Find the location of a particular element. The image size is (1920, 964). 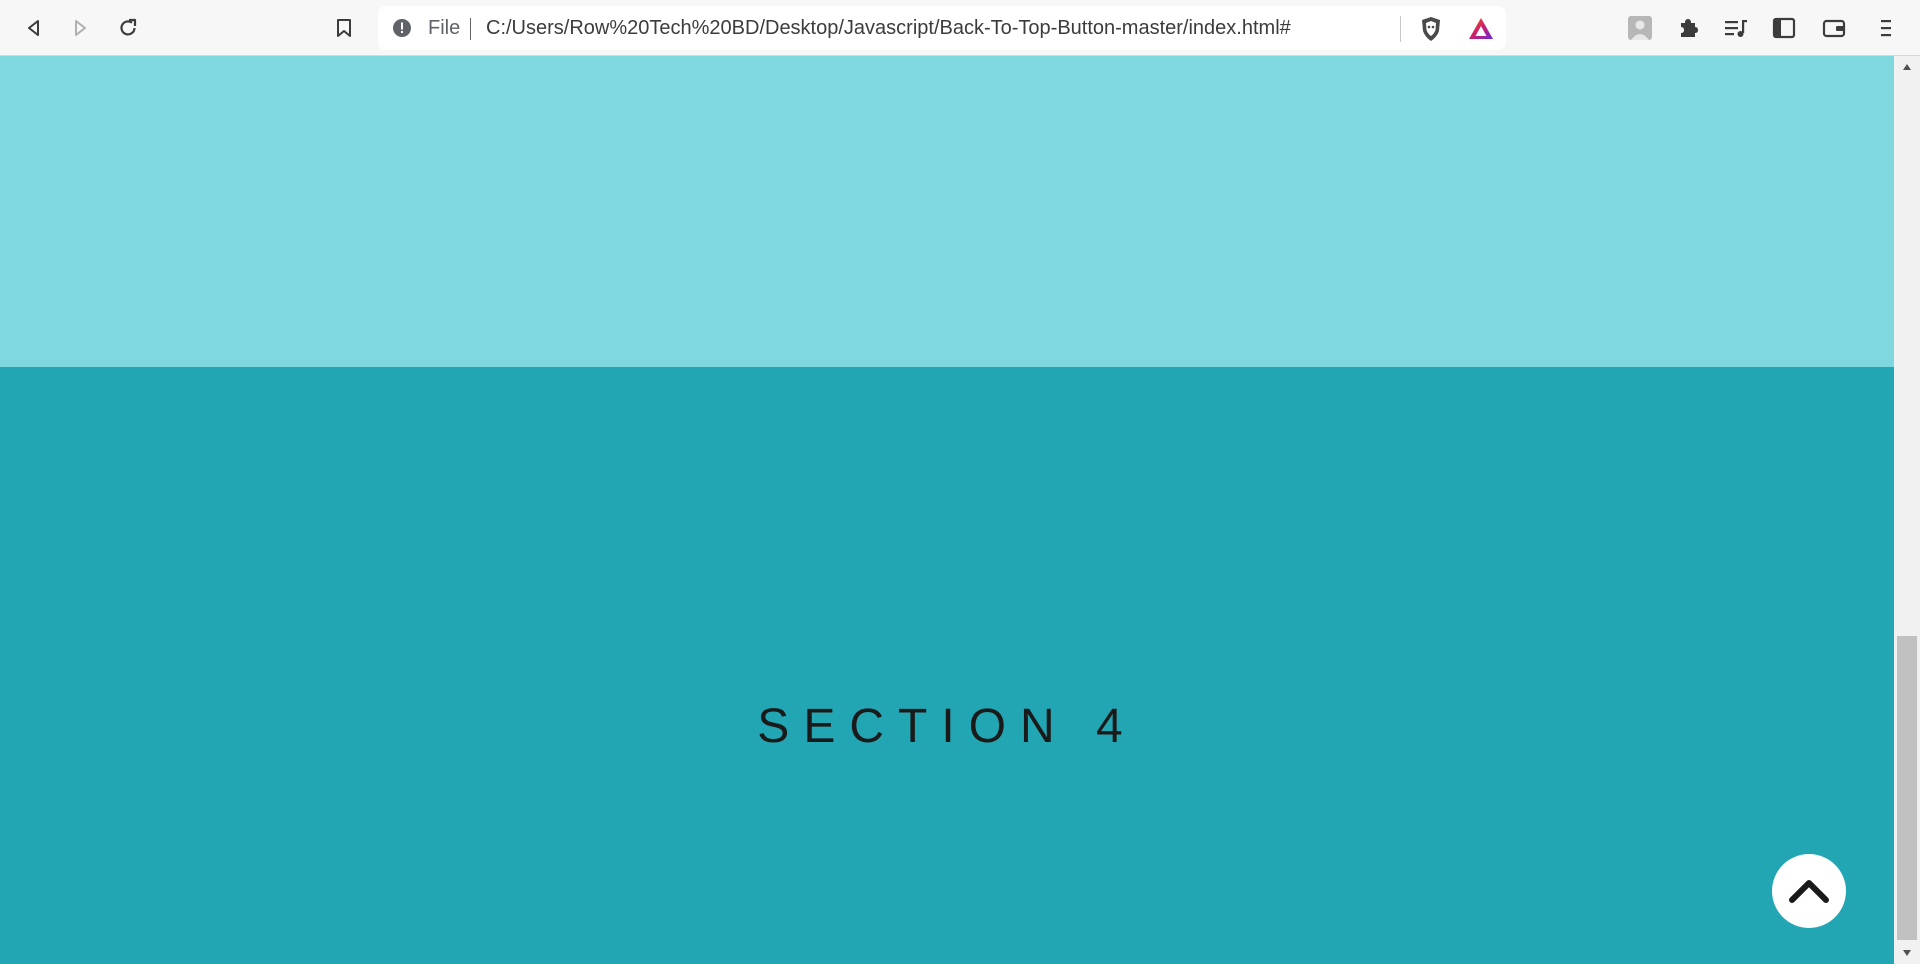

scheme-divider is located at coordinates (470, 29).